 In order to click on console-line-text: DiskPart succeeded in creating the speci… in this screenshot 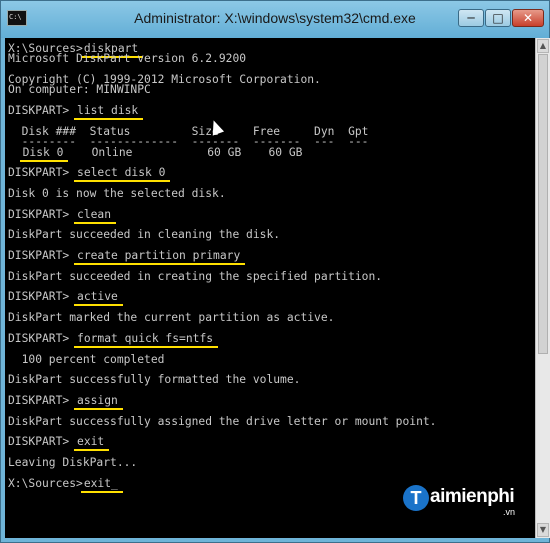, I will do `click(195, 276)`.